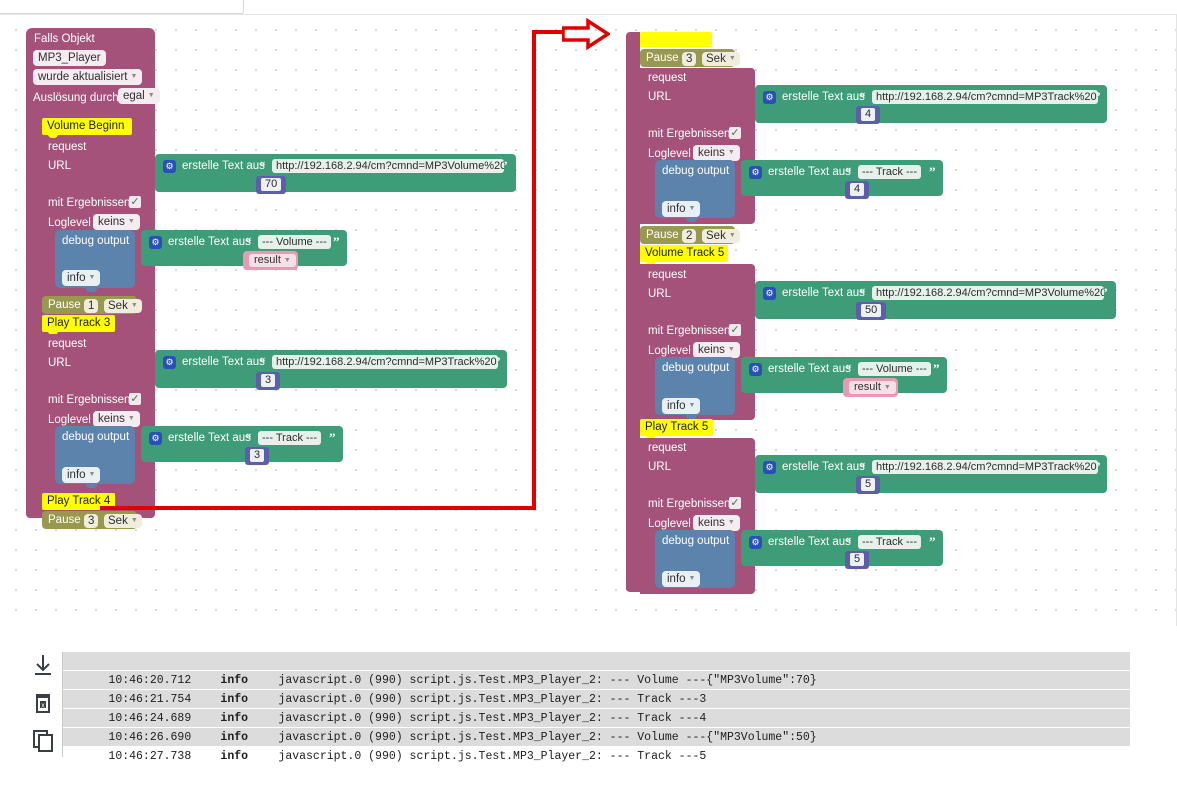 The height and width of the screenshot is (785, 1177). I want to click on right-request2-results-checkbox: ✓, so click(735, 330).